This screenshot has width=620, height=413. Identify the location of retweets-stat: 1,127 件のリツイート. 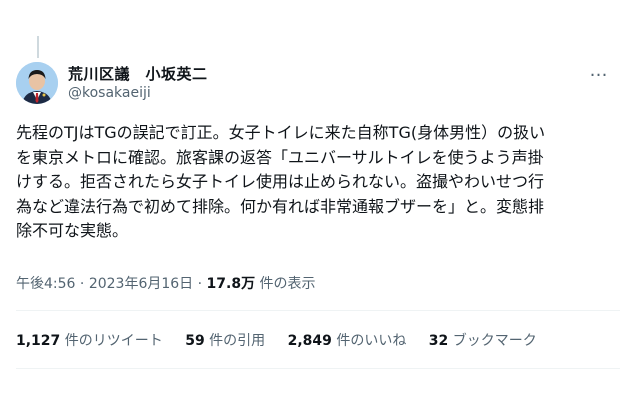
(89, 340).